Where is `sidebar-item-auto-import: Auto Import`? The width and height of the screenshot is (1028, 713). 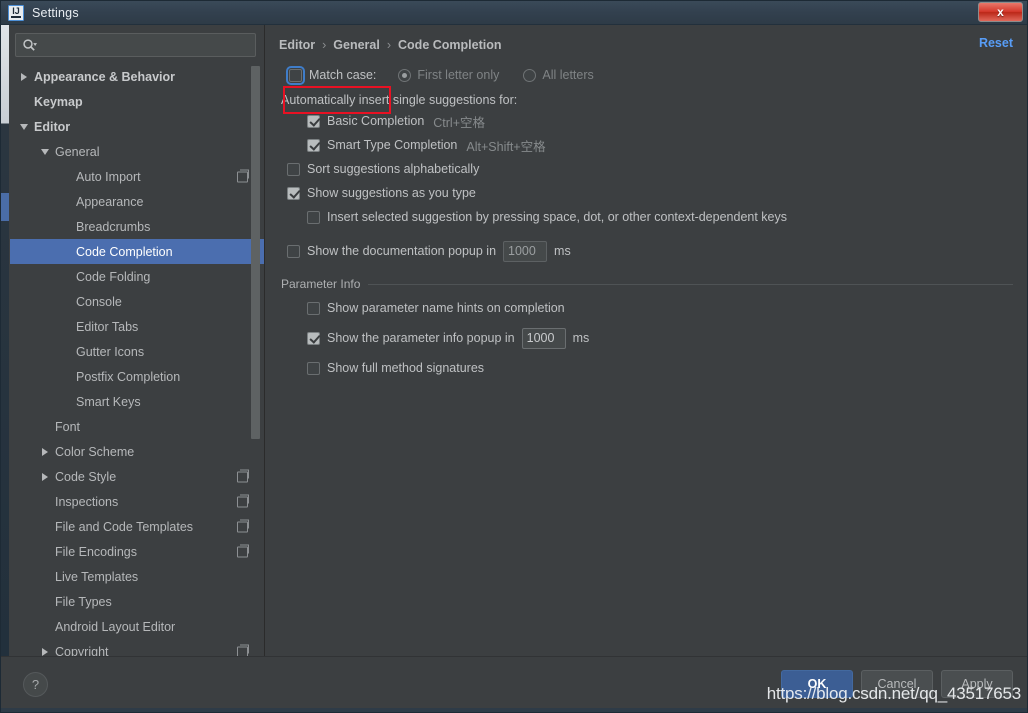 sidebar-item-auto-import: Auto Import is located at coordinates (137, 176).